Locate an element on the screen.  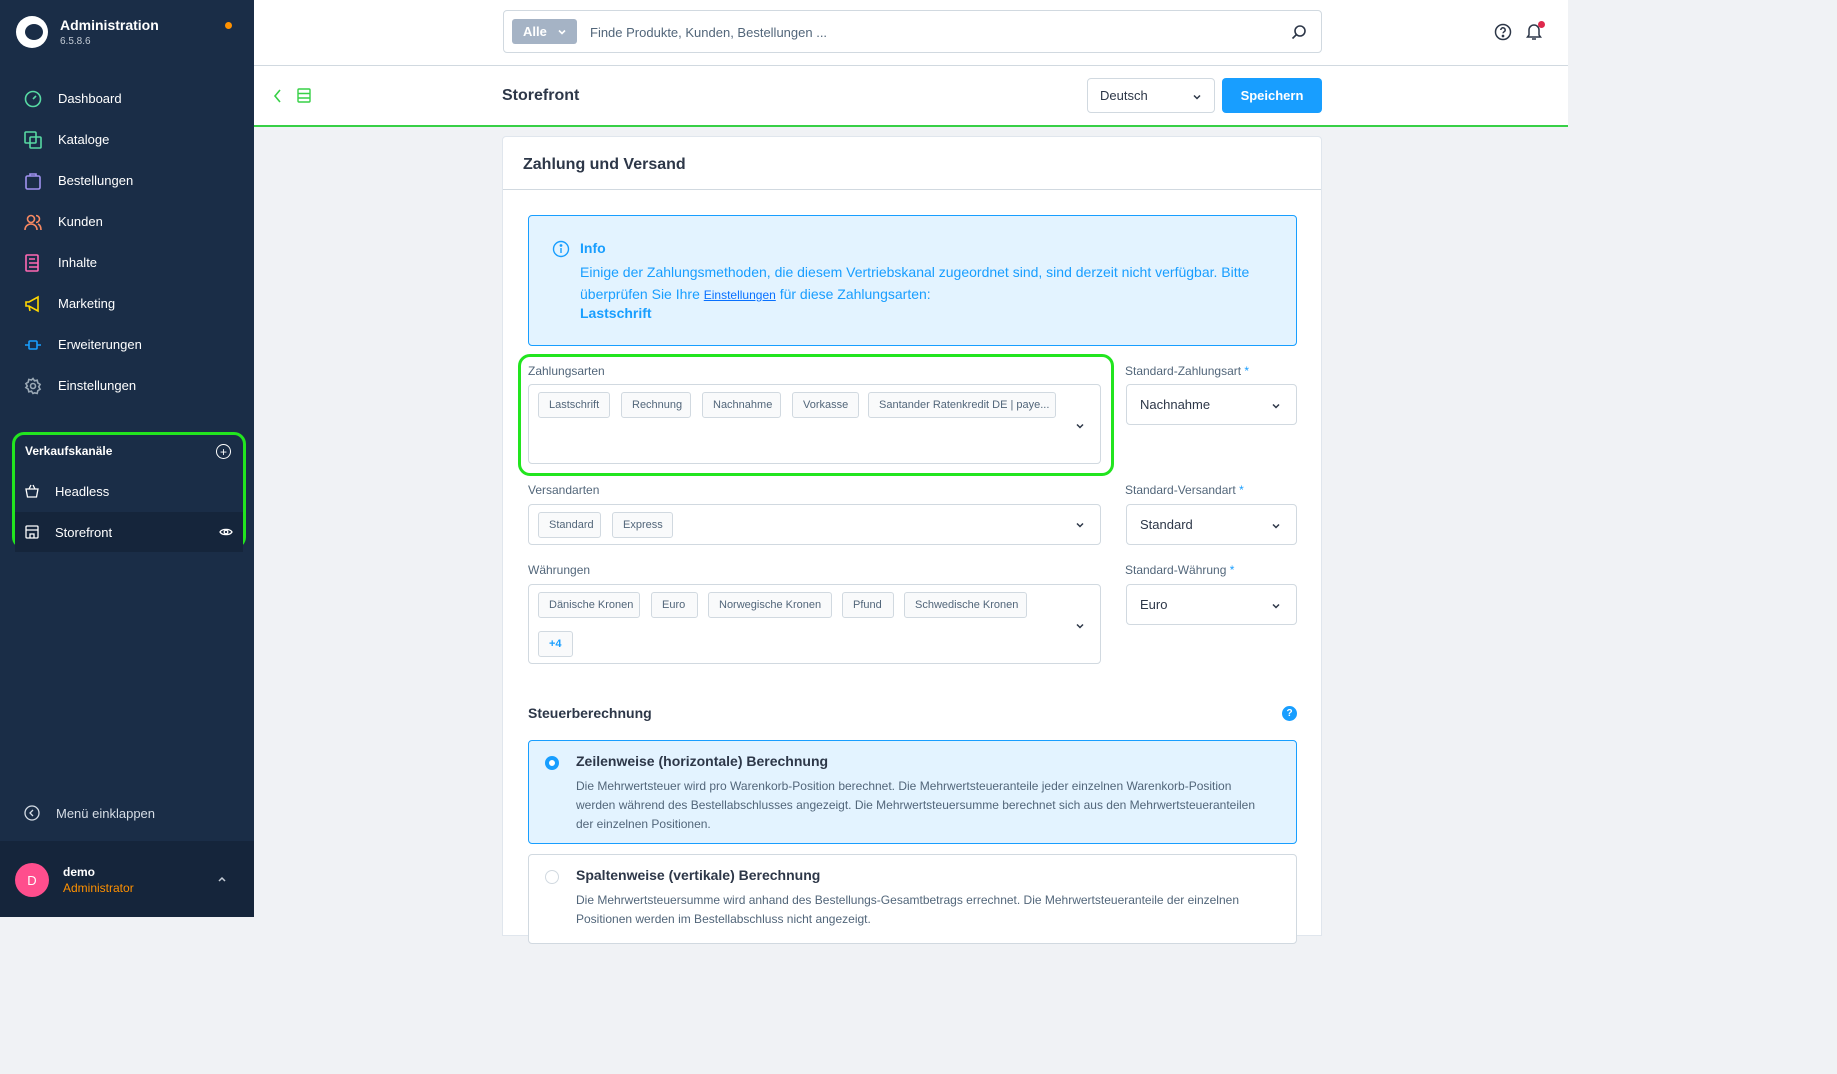
more-currencies-tag: +4 is located at coordinates (555, 644).